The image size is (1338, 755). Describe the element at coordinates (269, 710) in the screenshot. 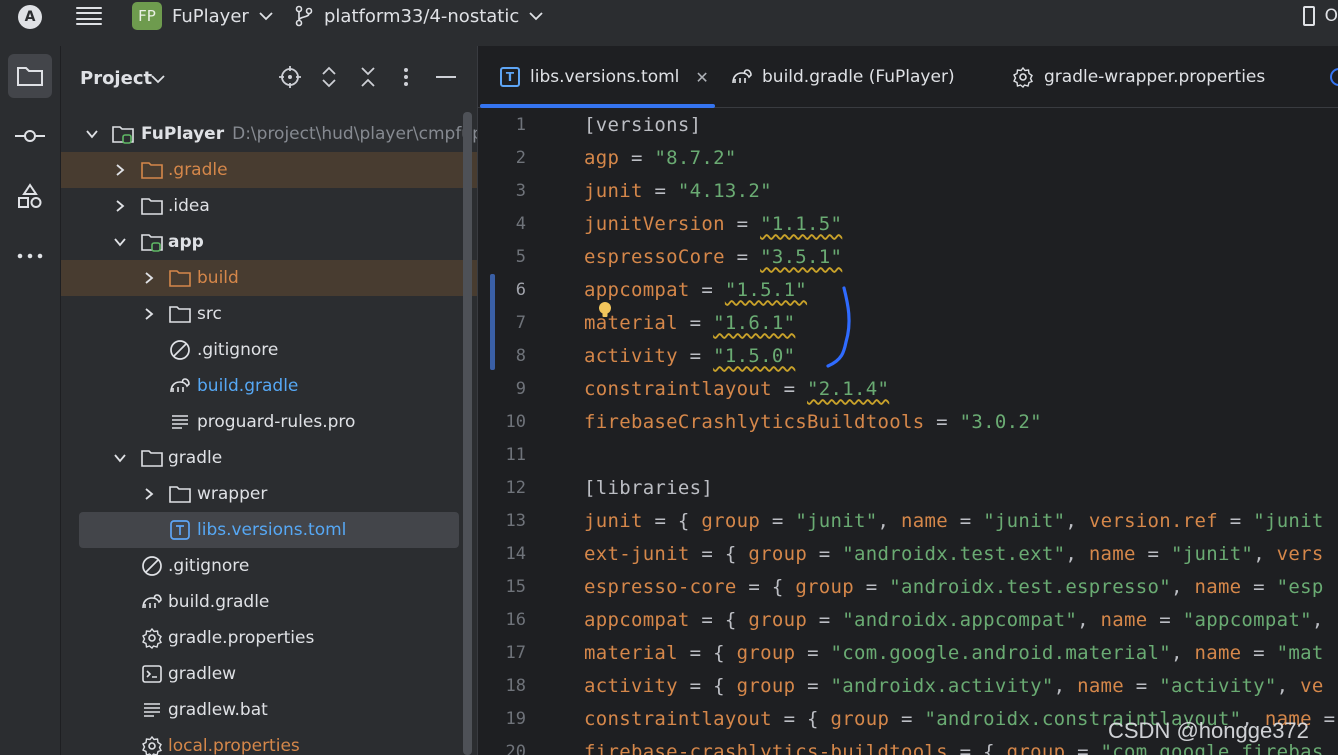

I see `tree-item-gradlew-bat: gradlew.bat` at that location.